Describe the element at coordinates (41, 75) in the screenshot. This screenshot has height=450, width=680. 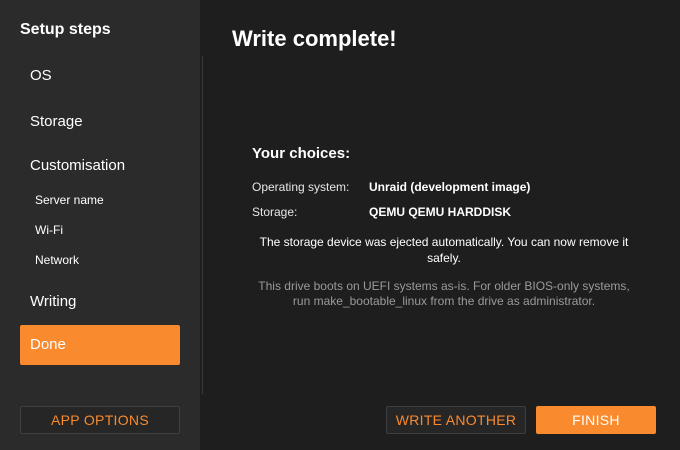
I see `sidebar-item-os: OS` at that location.